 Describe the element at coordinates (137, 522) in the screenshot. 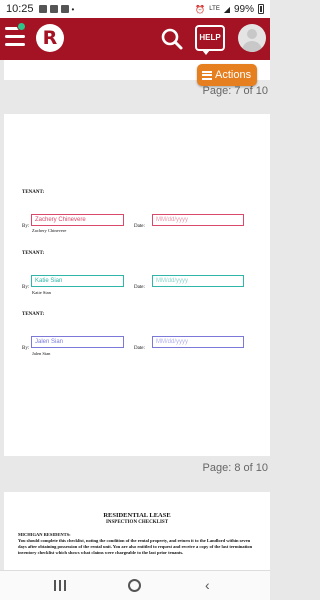

I see `document-subtitle: INSPECTION CHECKLIST` at that location.